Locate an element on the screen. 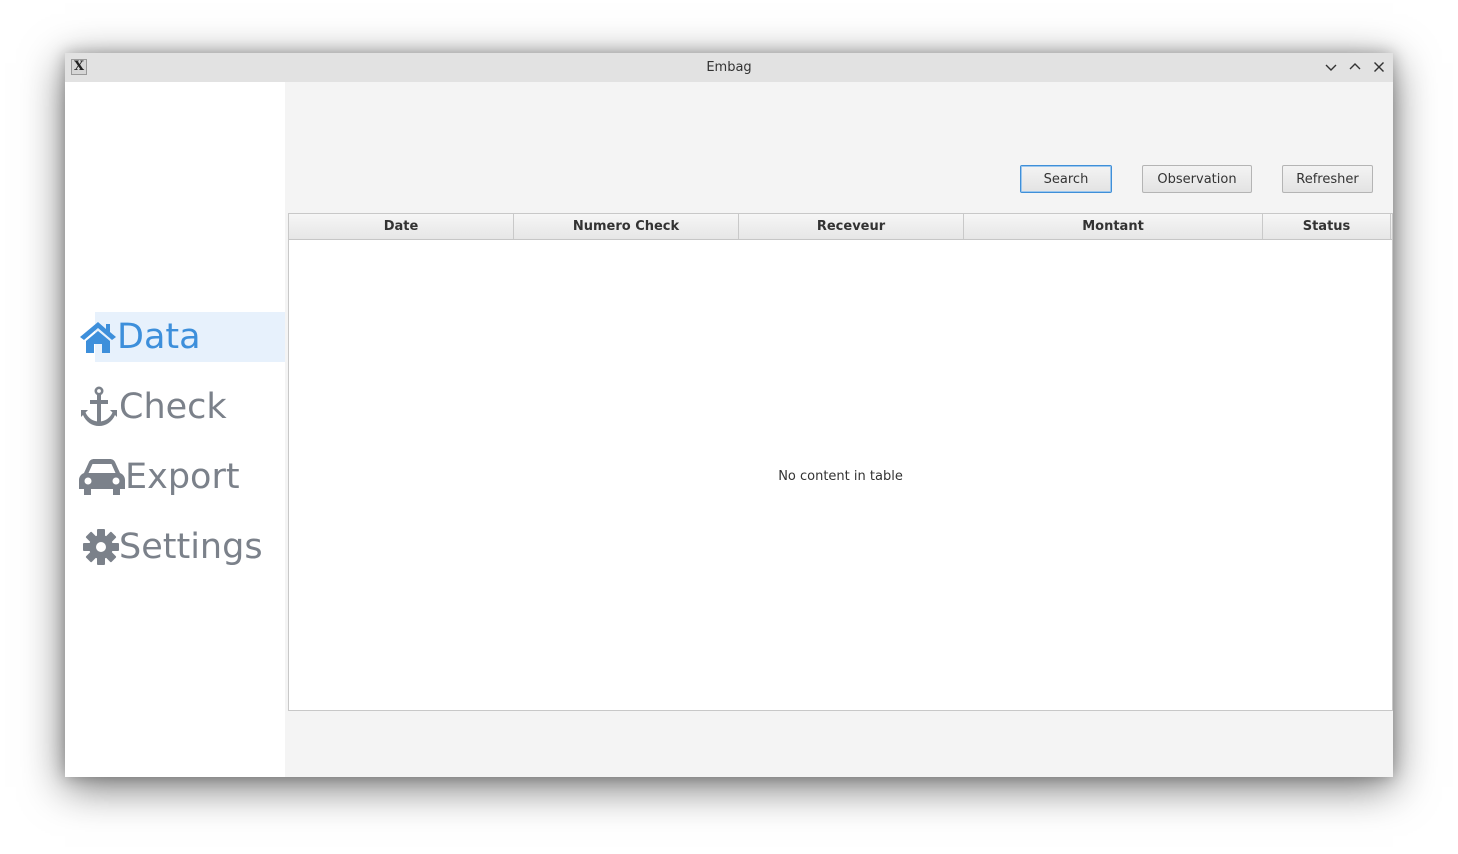 The width and height of the screenshot is (1458, 854). sidebar-item-settings: Settings is located at coordinates (173, 547).